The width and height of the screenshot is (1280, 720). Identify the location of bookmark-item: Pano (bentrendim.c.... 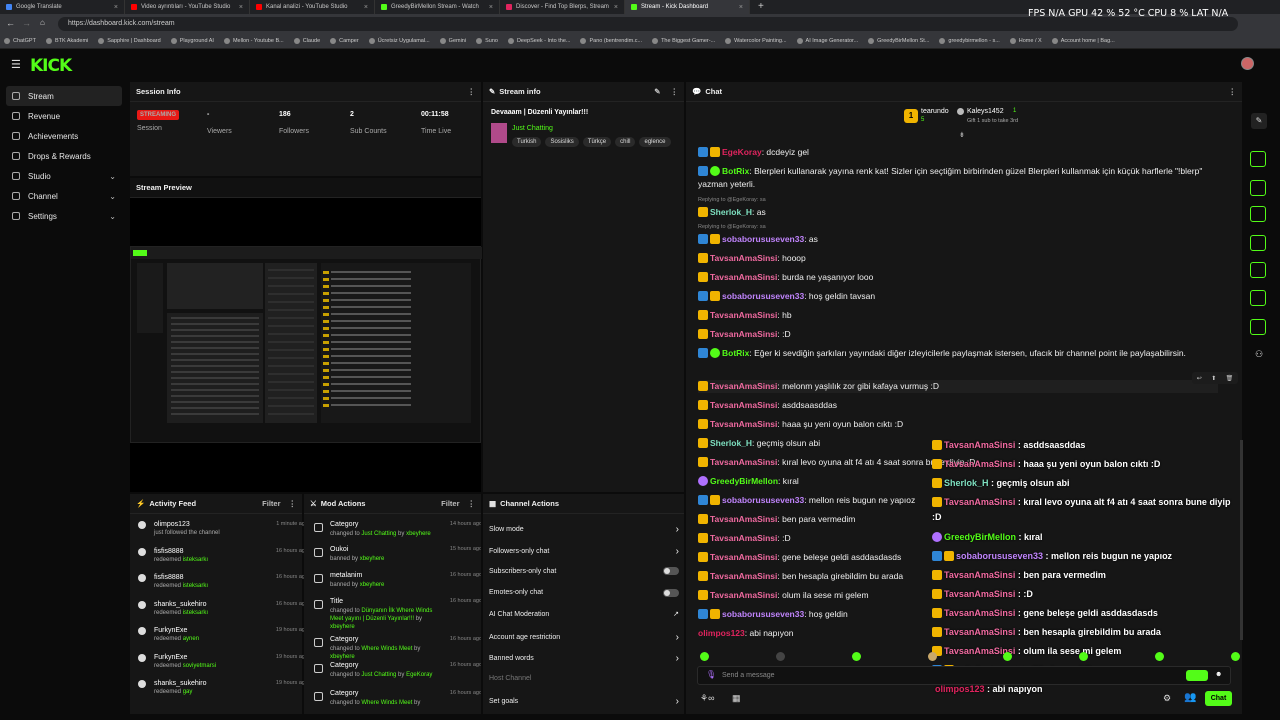
(611, 41).